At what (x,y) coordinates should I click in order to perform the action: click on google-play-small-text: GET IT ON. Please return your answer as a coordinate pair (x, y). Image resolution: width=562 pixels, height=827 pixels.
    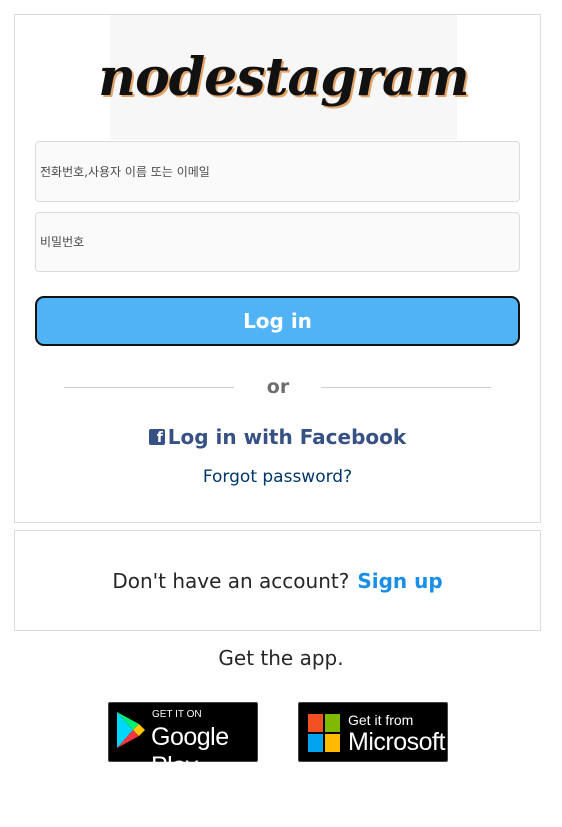
    Looking at the image, I should click on (177, 714).